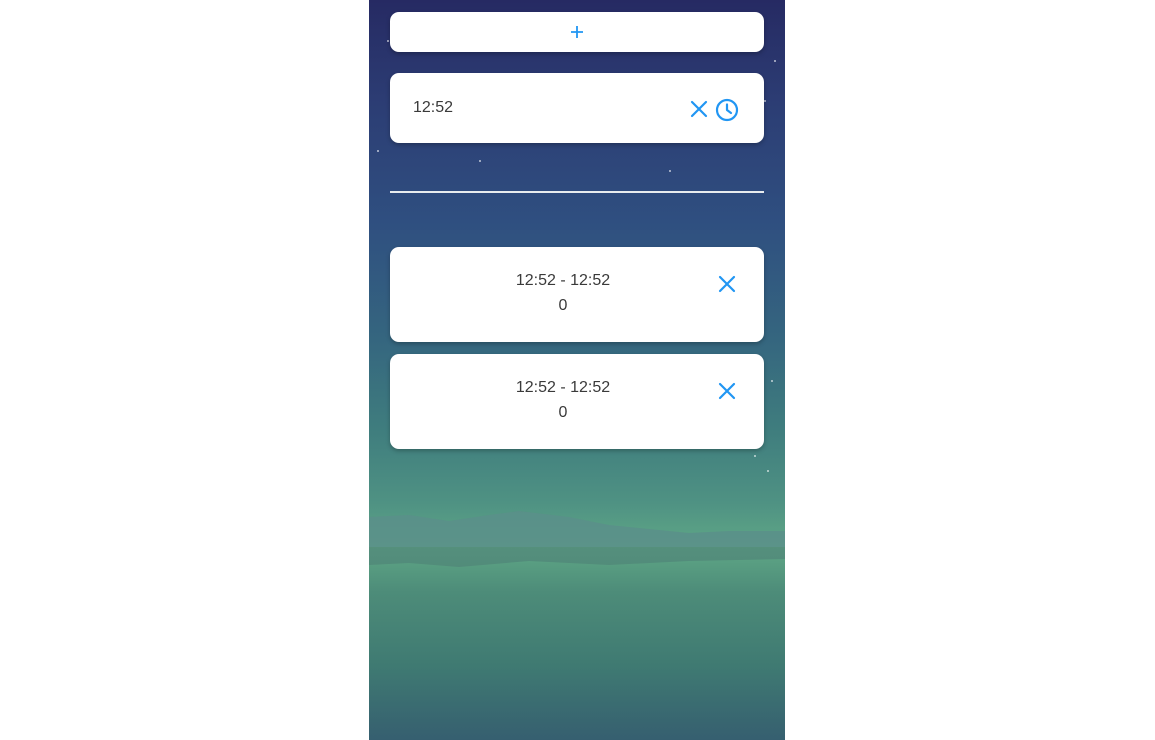 The width and height of the screenshot is (1155, 740). What do you see at coordinates (433, 108) in the screenshot?
I see `time-input-value: 12:52` at bounding box center [433, 108].